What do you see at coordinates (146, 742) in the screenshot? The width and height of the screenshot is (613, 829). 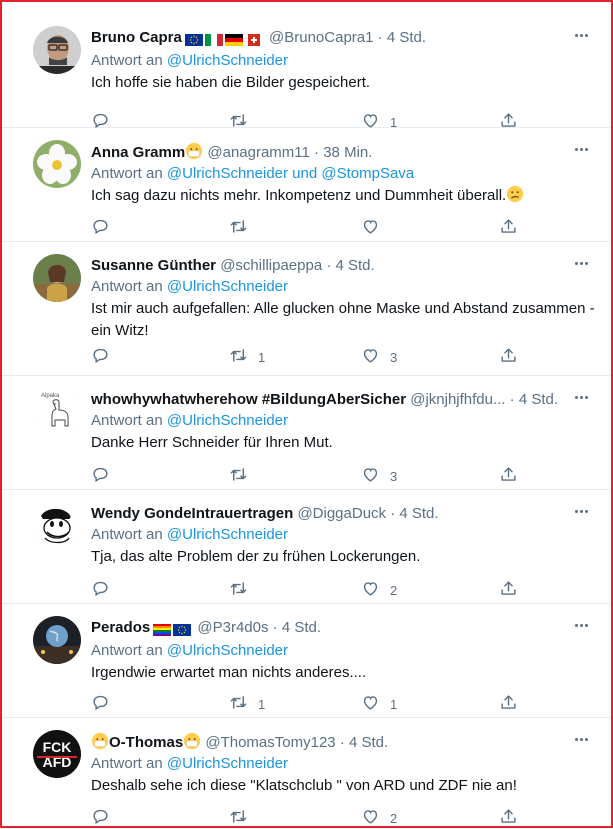 I see `display-name: O-Thomas` at bounding box center [146, 742].